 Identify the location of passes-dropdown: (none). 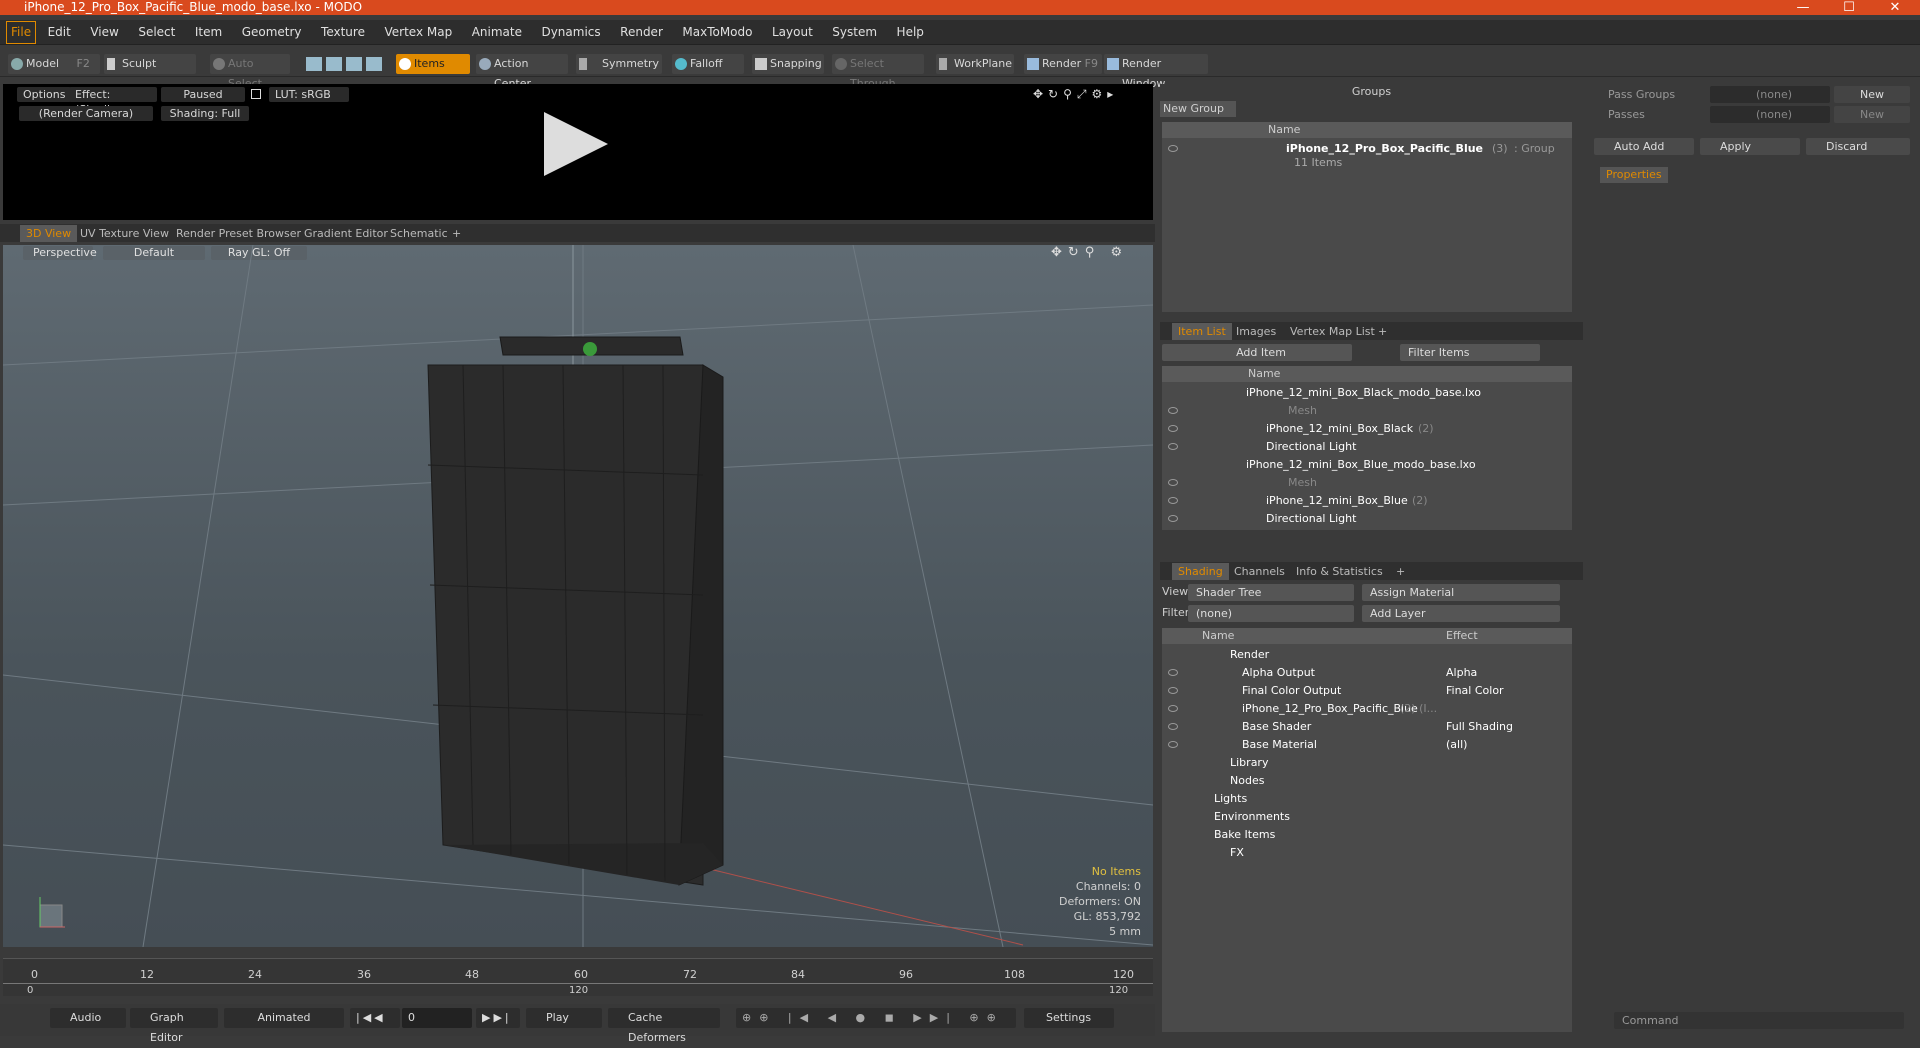
(1770, 114).